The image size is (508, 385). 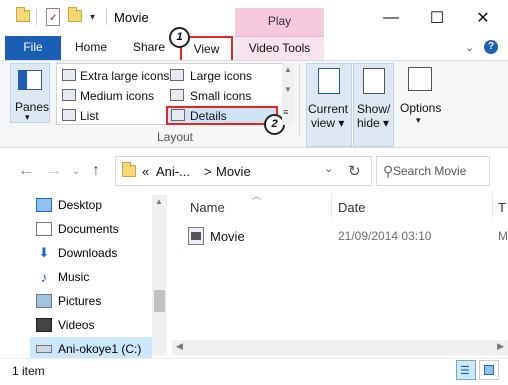 What do you see at coordinates (33, 48) in the screenshot?
I see `tab-file: File` at bounding box center [33, 48].